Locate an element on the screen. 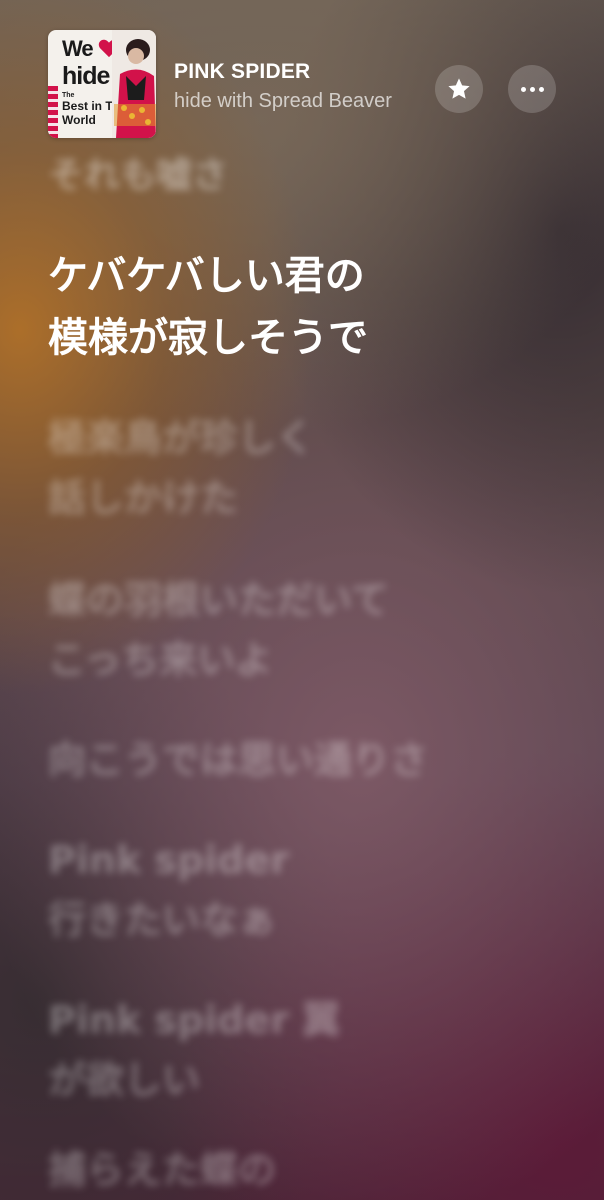 Image resolution: width=604 pixels, height=1200 pixels. lyric-line-upcoming: 捕らえた蝶の is located at coordinates (308, 1170).